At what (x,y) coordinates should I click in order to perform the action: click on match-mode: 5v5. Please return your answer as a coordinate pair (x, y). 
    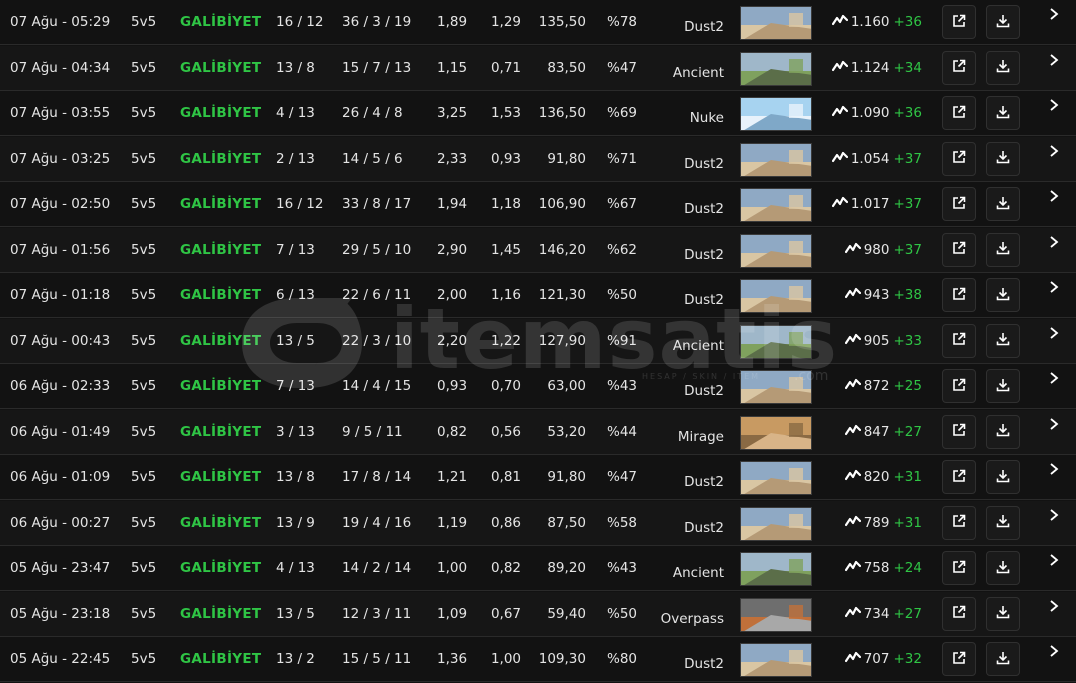
    Looking at the image, I should click on (144, 204).